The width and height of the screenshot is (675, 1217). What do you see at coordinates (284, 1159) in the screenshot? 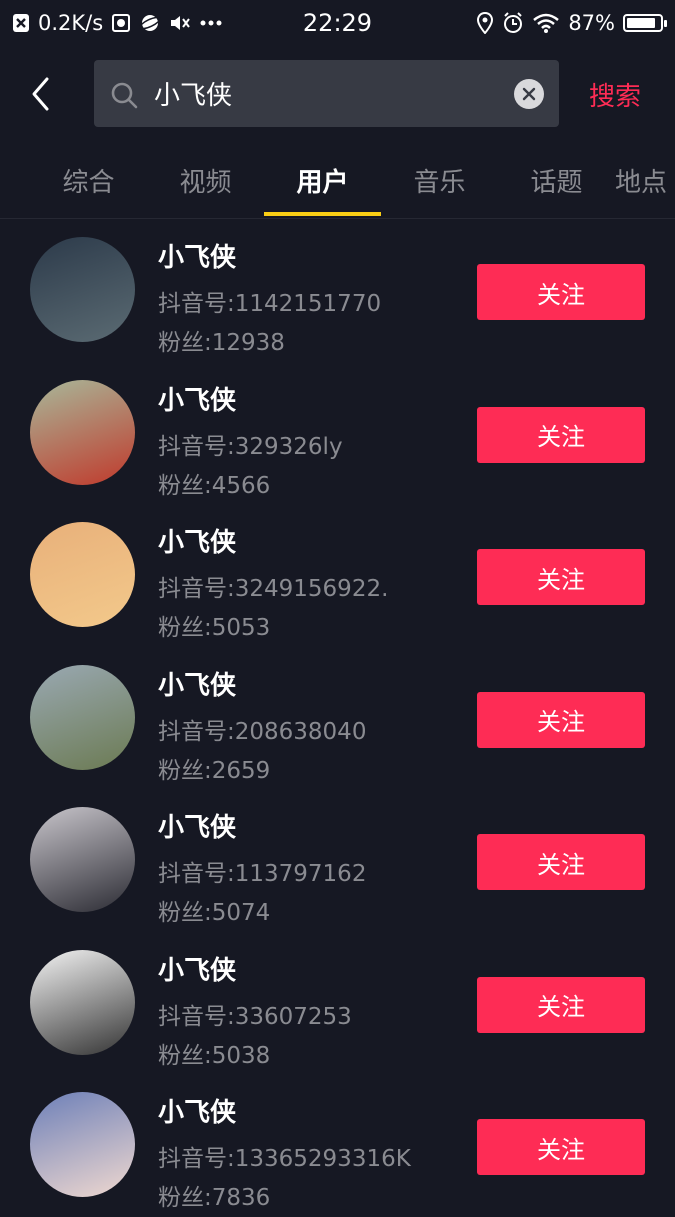
I see `user-douyin-id: 抖音号:13365293316K` at bounding box center [284, 1159].